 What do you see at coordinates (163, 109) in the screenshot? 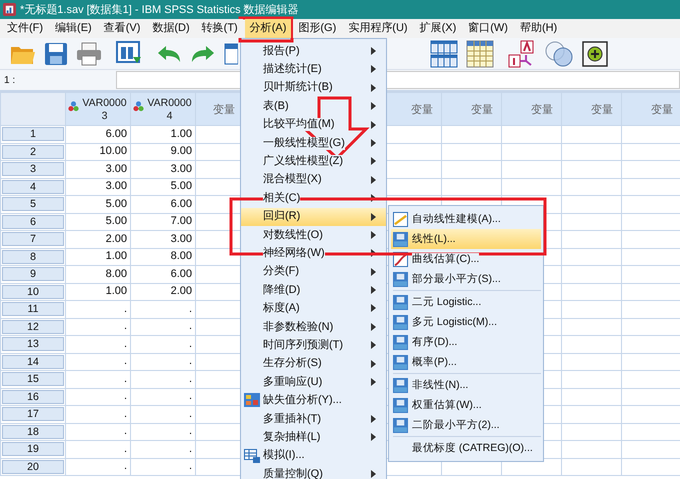
I see `column-header: VAR00004` at bounding box center [163, 109].